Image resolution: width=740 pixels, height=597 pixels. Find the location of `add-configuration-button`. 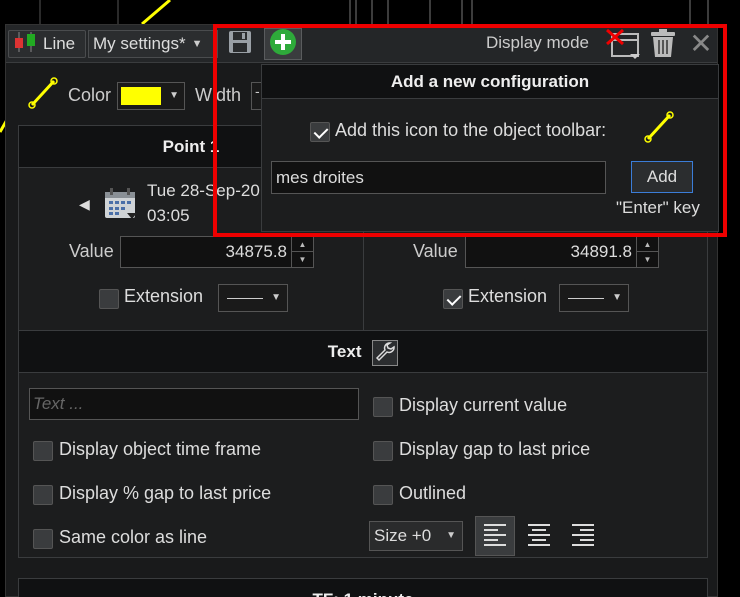

add-configuration-button is located at coordinates (283, 44).